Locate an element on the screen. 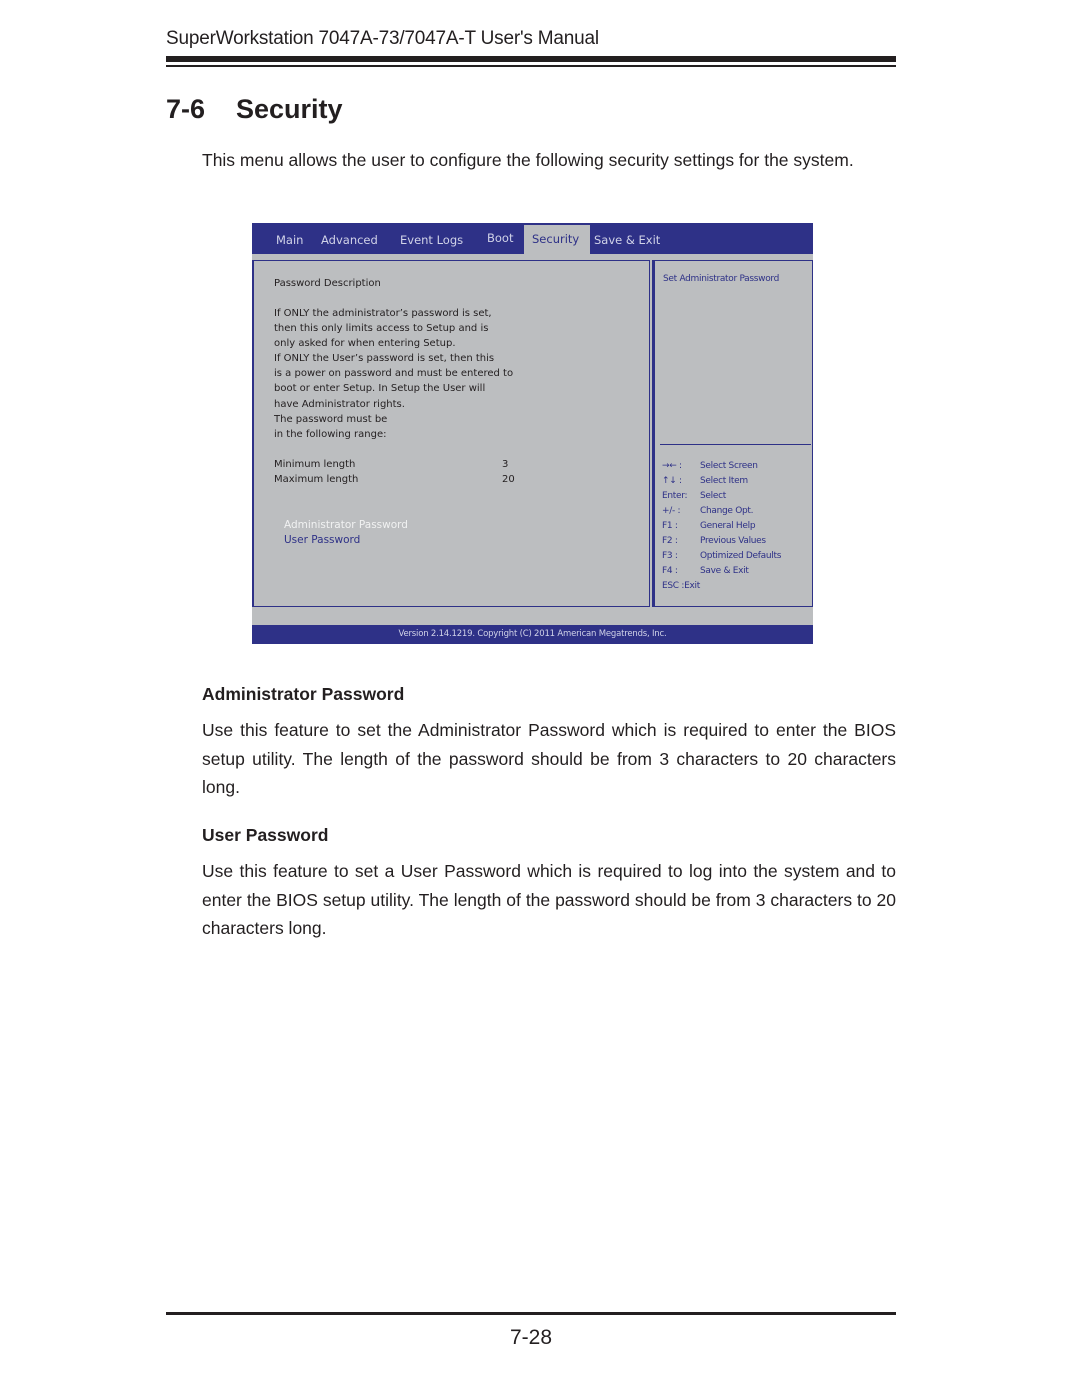  arrow-left-right-icon: →← : is located at coordinates (672, 466).